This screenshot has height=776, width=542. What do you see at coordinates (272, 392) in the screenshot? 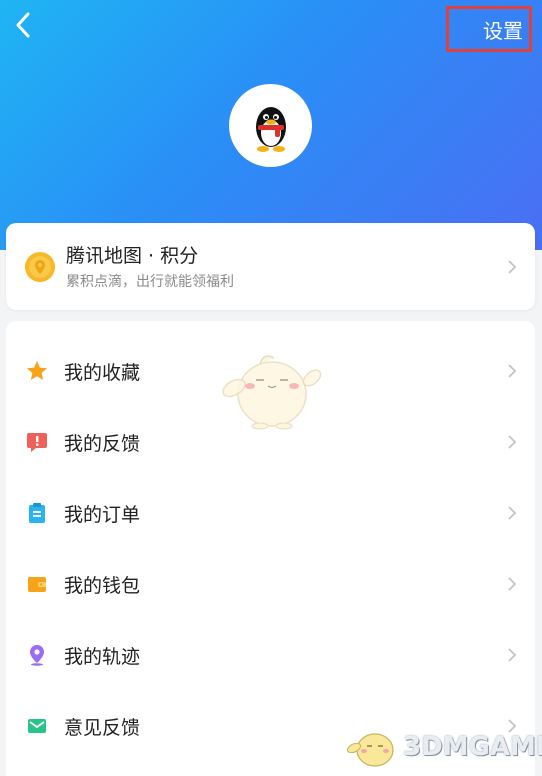
I see `mascot-illustration` at bounding box center [272, 392].